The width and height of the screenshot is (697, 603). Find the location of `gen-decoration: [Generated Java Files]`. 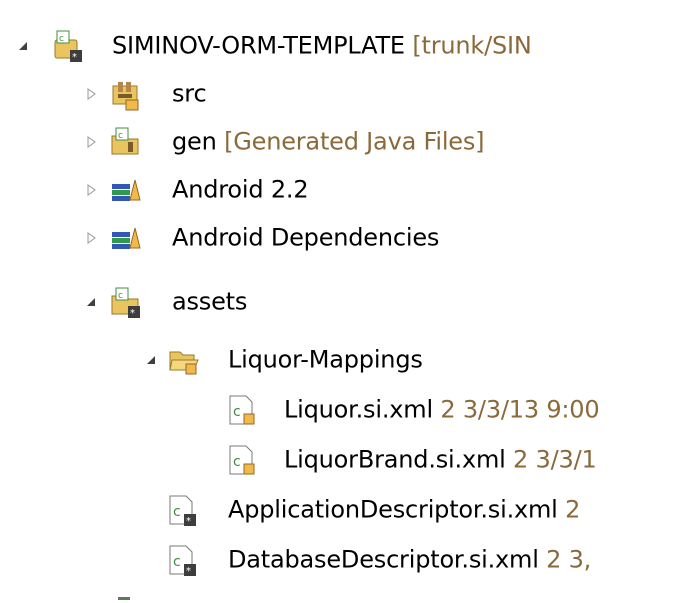

gen-decoration: [Generated Java Files] is located at coordinates (354, 141).